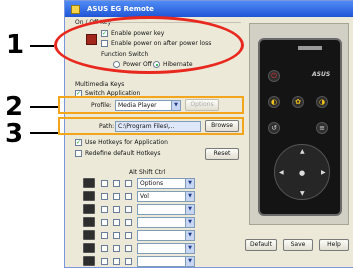 The width and height of the screenshot is (353, 268). Describe the element at coordinates (147, 172) in the screenshot. I see `hotkey-table-header: Alt Shift Ctrl` at that location.